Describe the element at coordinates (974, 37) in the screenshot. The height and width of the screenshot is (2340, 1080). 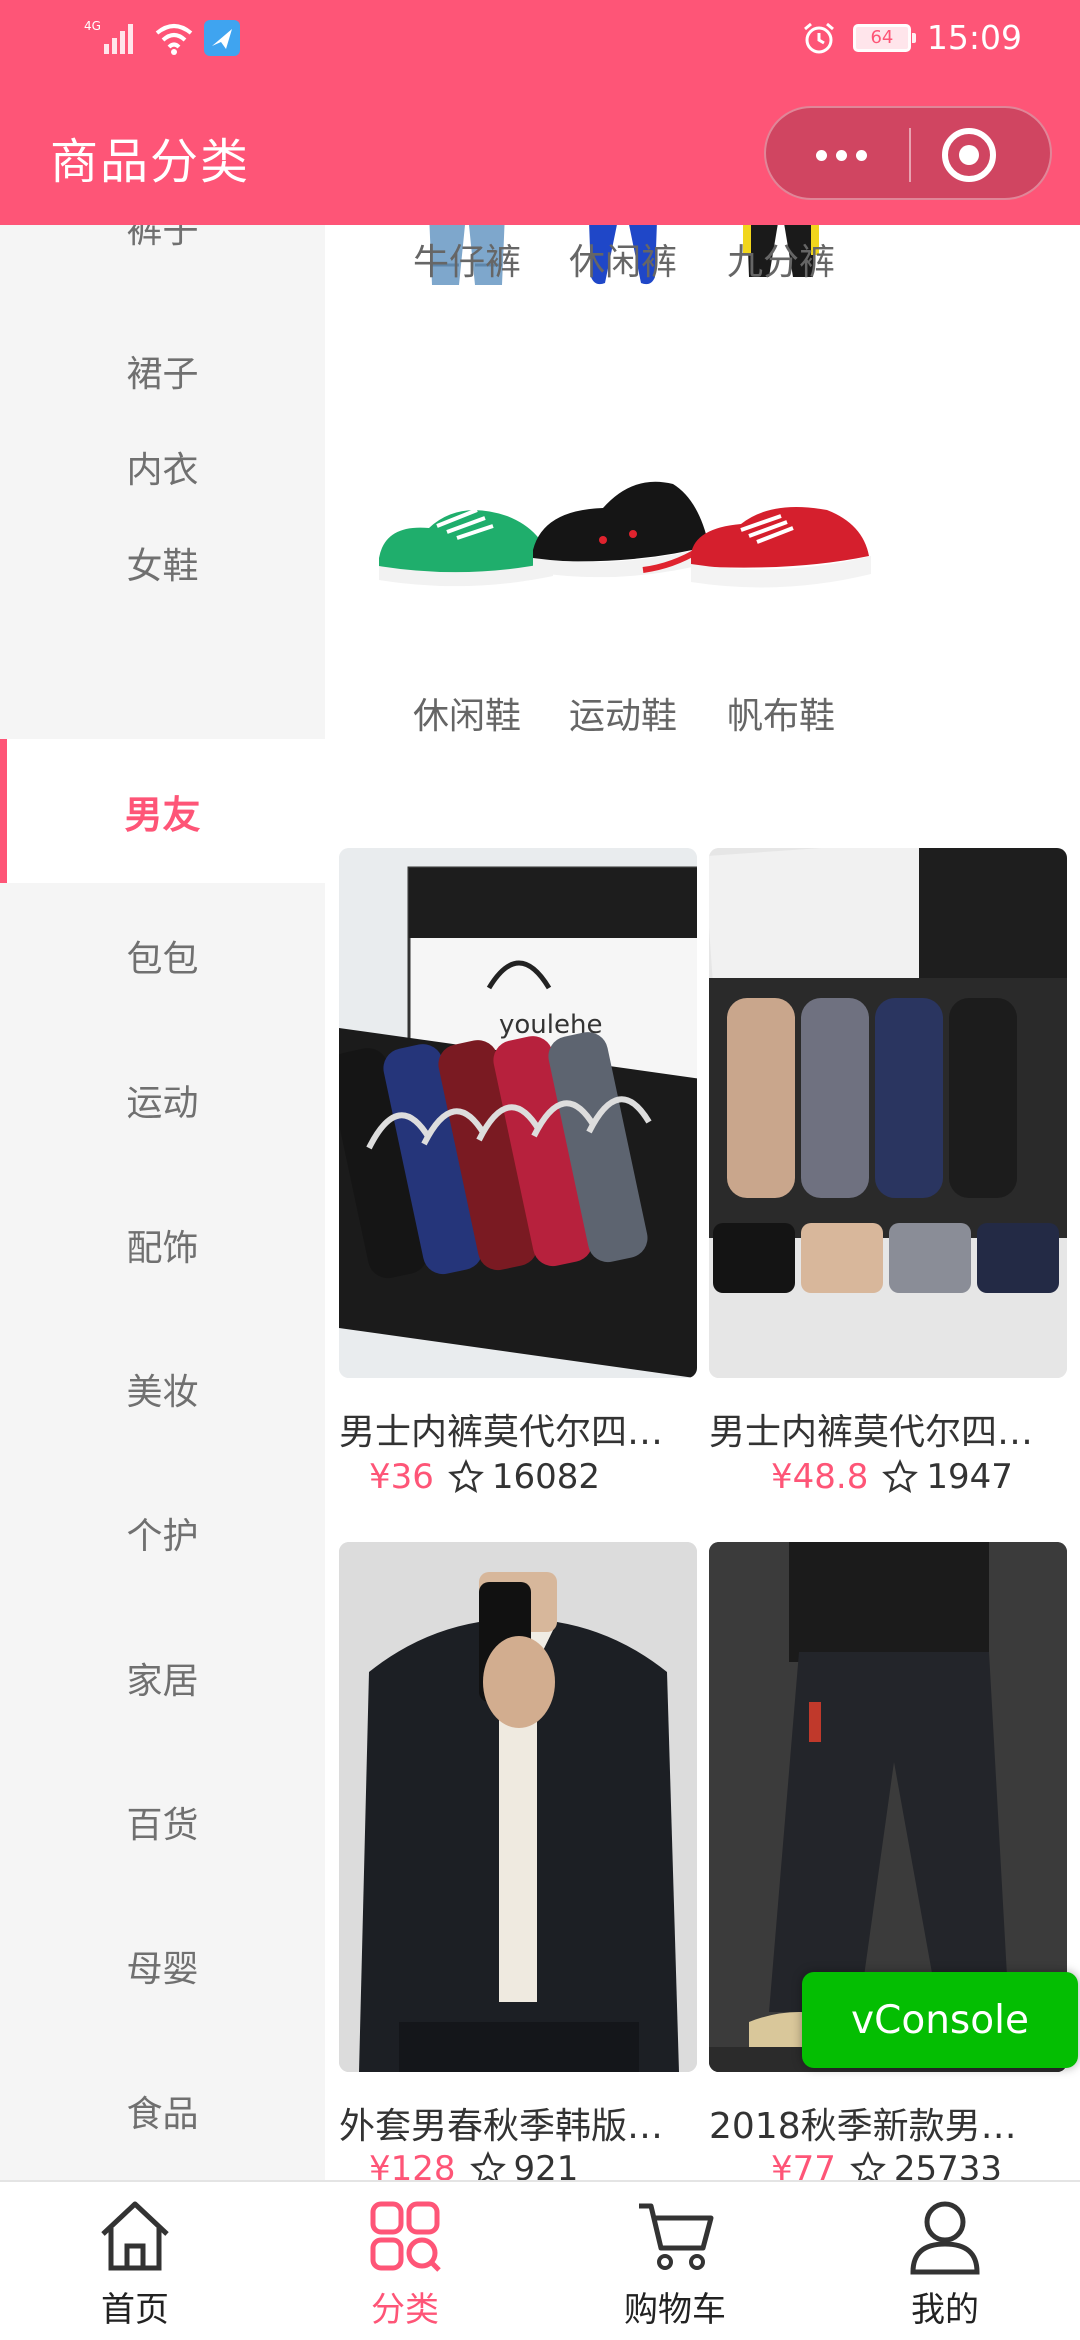
I see `clock: 15:09` at that location.